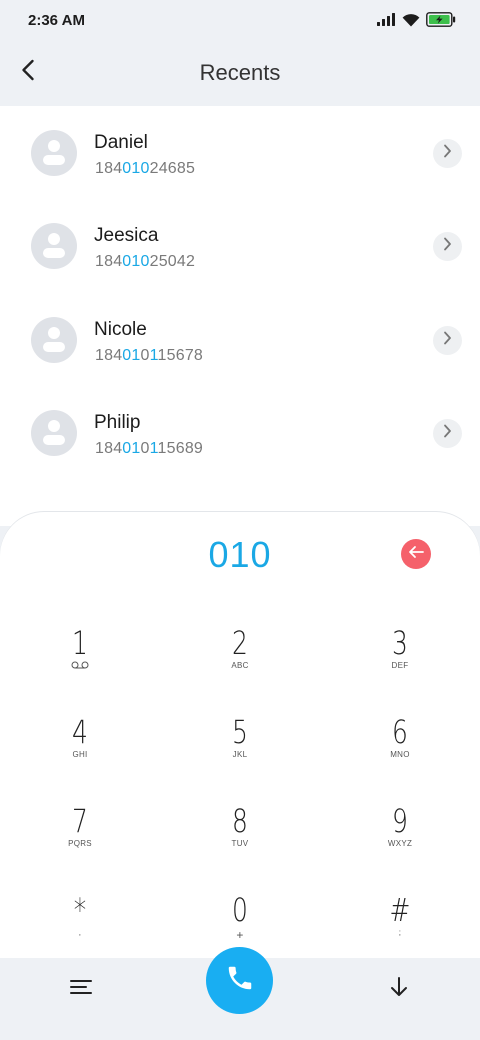 The width and height of the screenshot is (480, 1040). I want to click on key-letters: JKL, so click(240, 754).